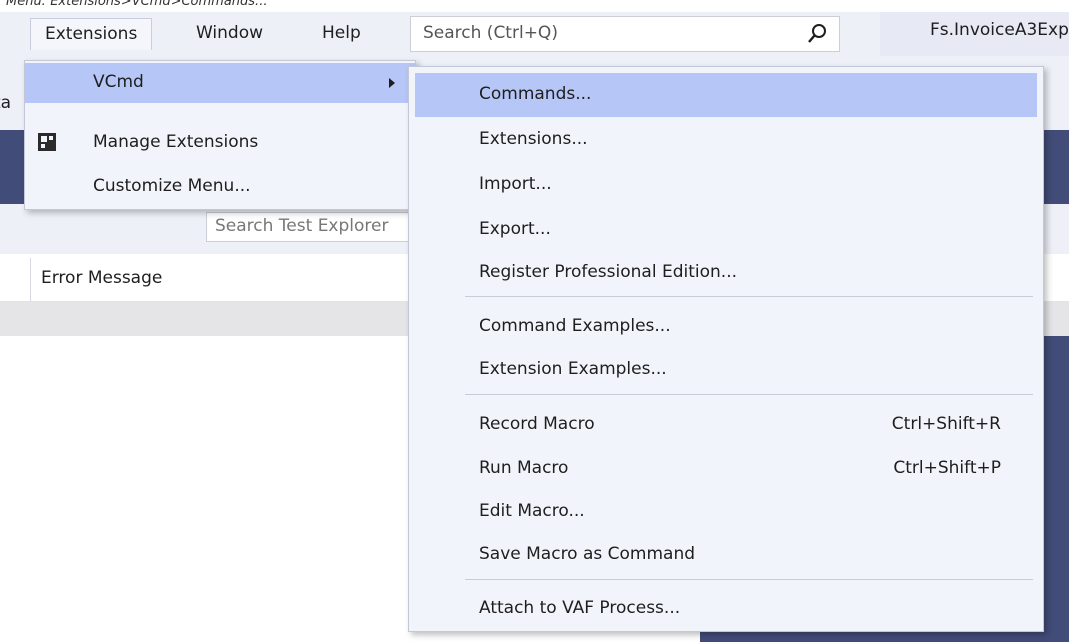 Image resolution: width=1069 pixels, height=642 pixels. Describe the element at coordinates (726, 555) in the screenshot. I see `menu-item-save-macro-as-command: Save Macro as Command` at that location.